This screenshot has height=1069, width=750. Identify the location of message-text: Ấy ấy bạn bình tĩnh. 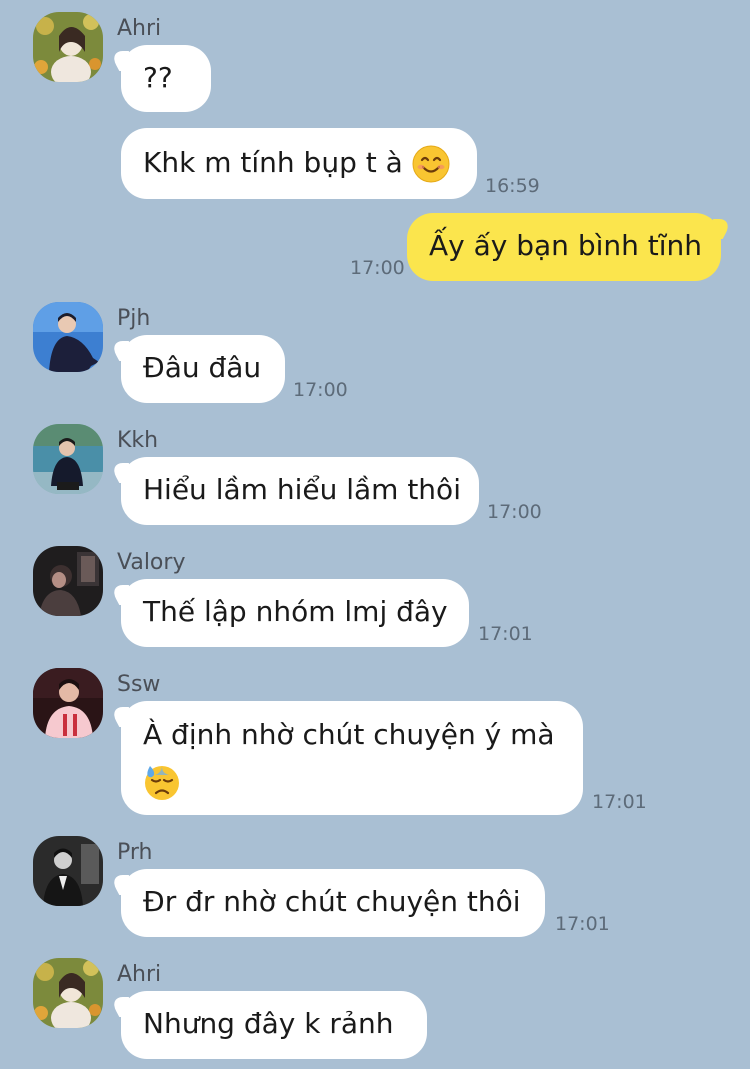
(566, 245).